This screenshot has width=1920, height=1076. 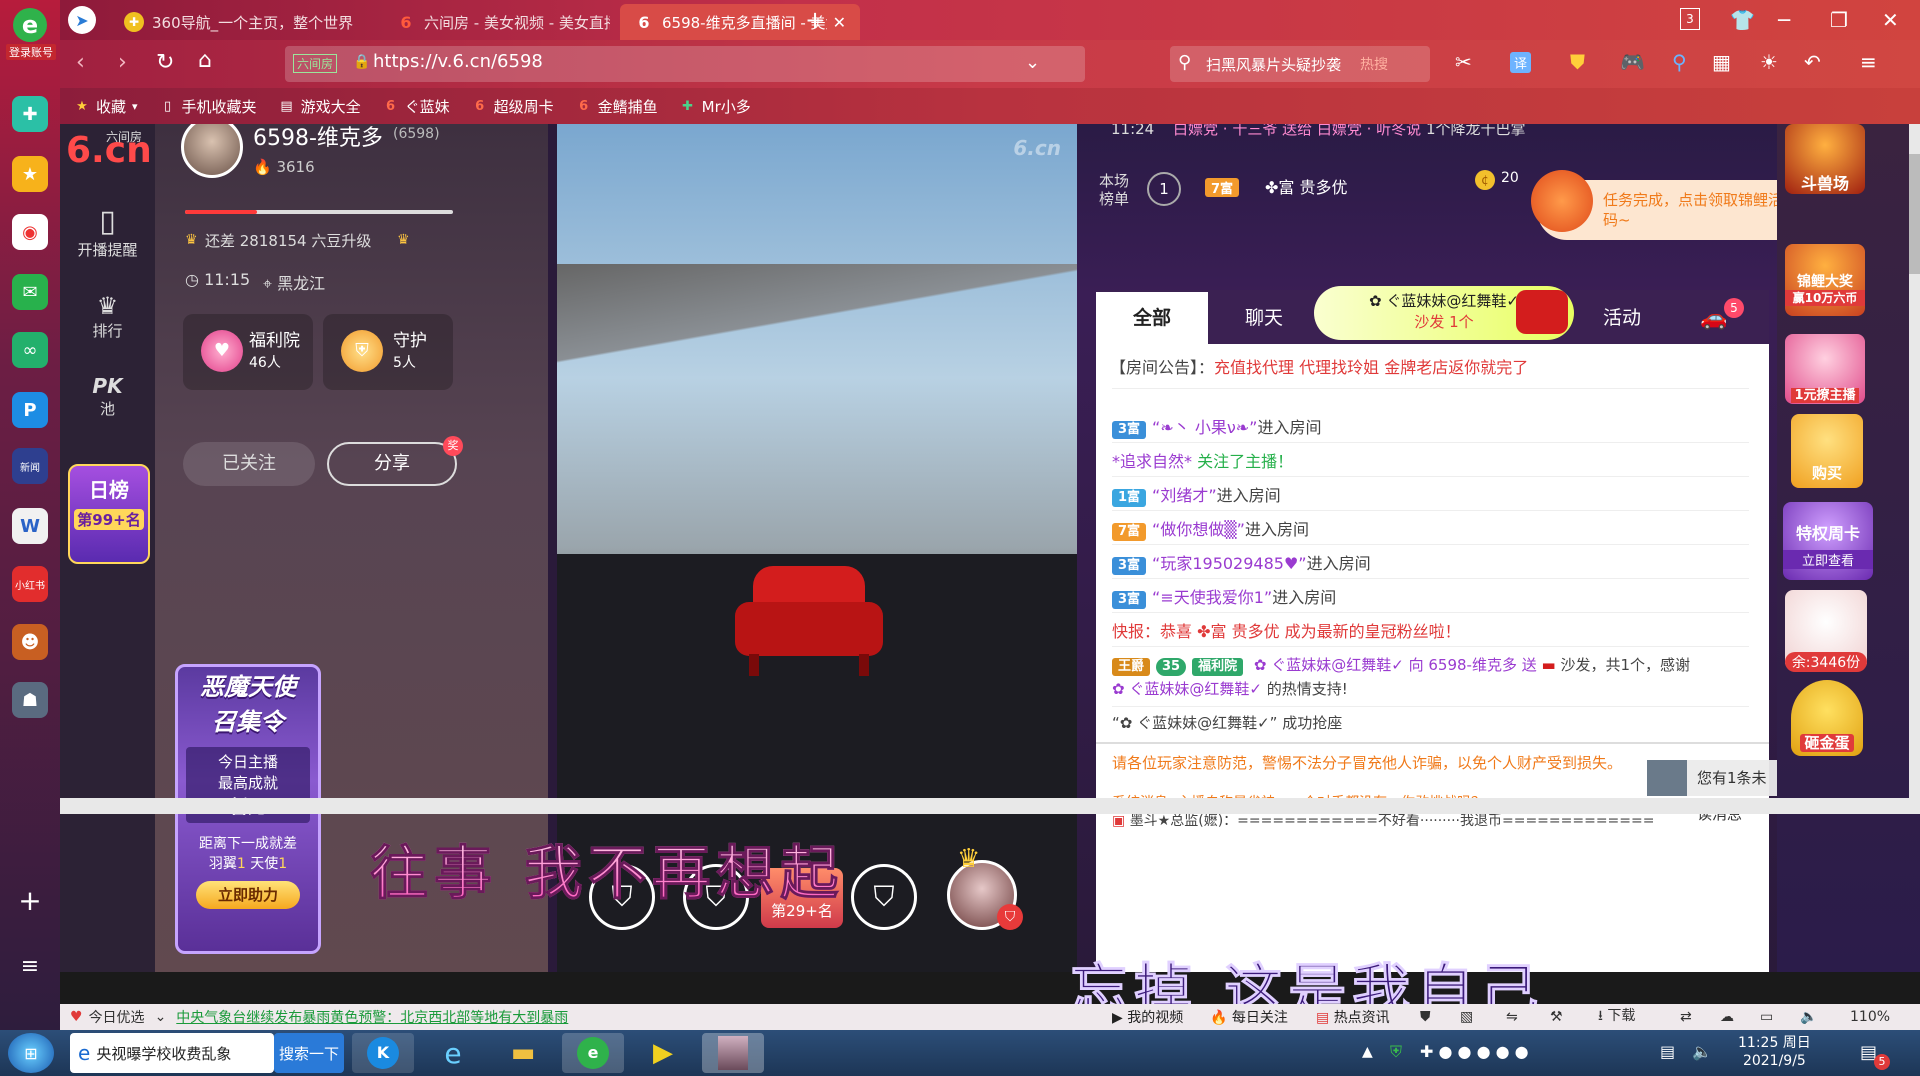 I want to click on buy-banner: 购买, so click(x=1827, y=451).